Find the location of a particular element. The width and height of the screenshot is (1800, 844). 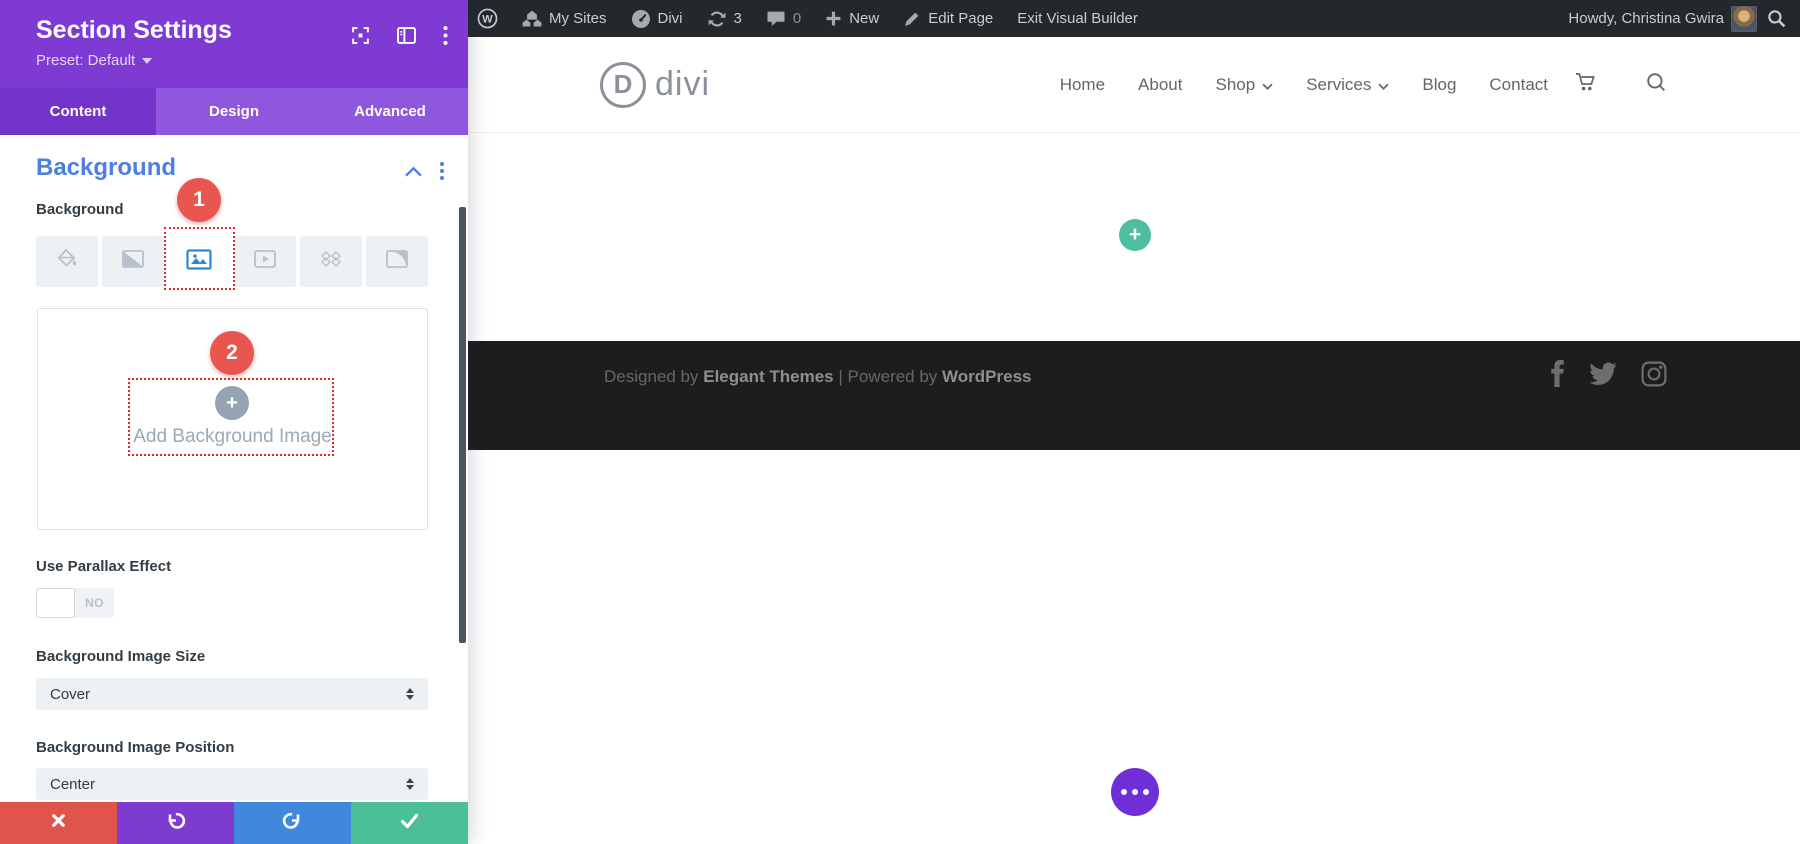

nav-blog: Blog is located at coordinates (1439, 85).